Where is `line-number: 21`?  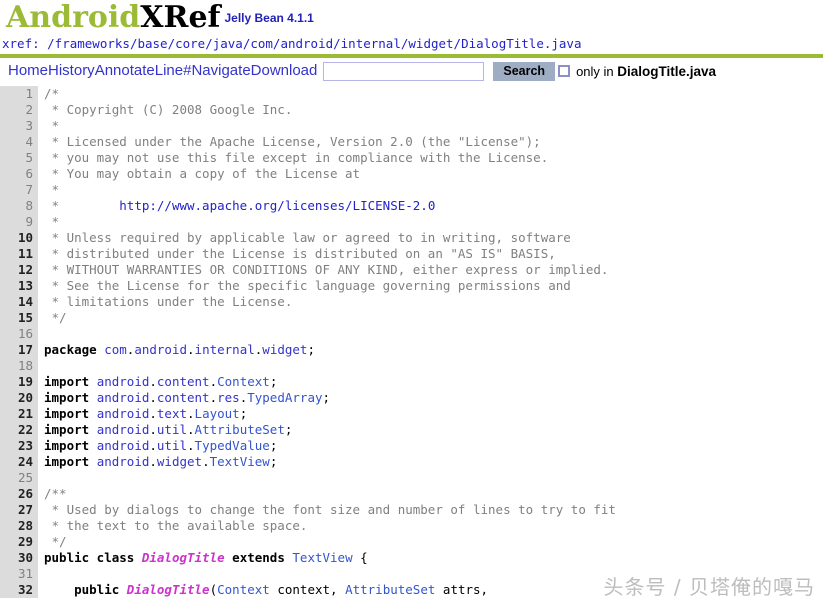 line-number: 21 is located at coordinates (19, 414).